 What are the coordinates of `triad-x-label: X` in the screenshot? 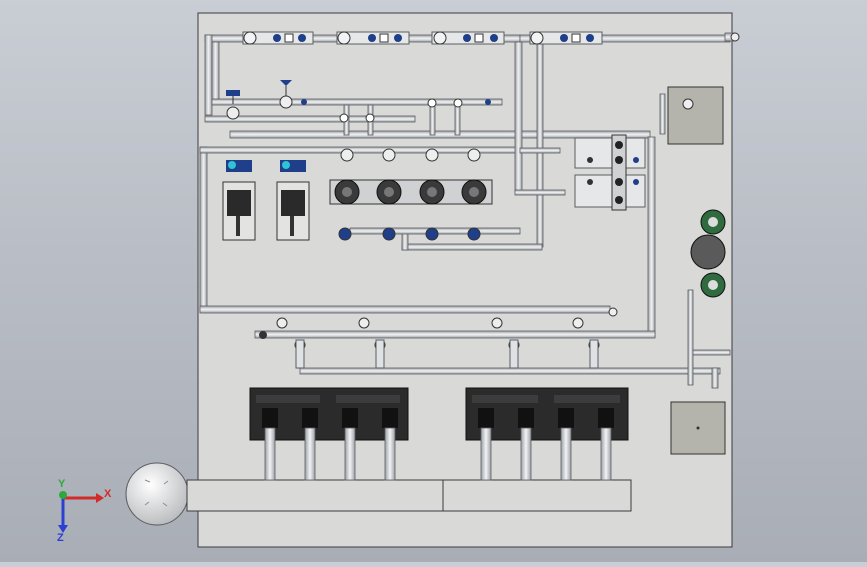 It's located at (108, 494).